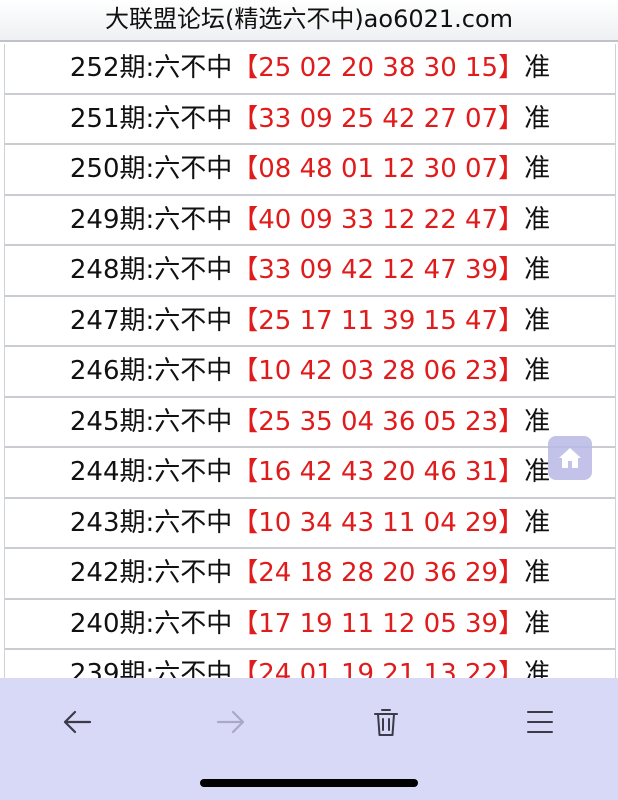 The height and width of the screenshot is (800, 618). I want to click on issue-label: 245期:六不中, so click(151, 421).